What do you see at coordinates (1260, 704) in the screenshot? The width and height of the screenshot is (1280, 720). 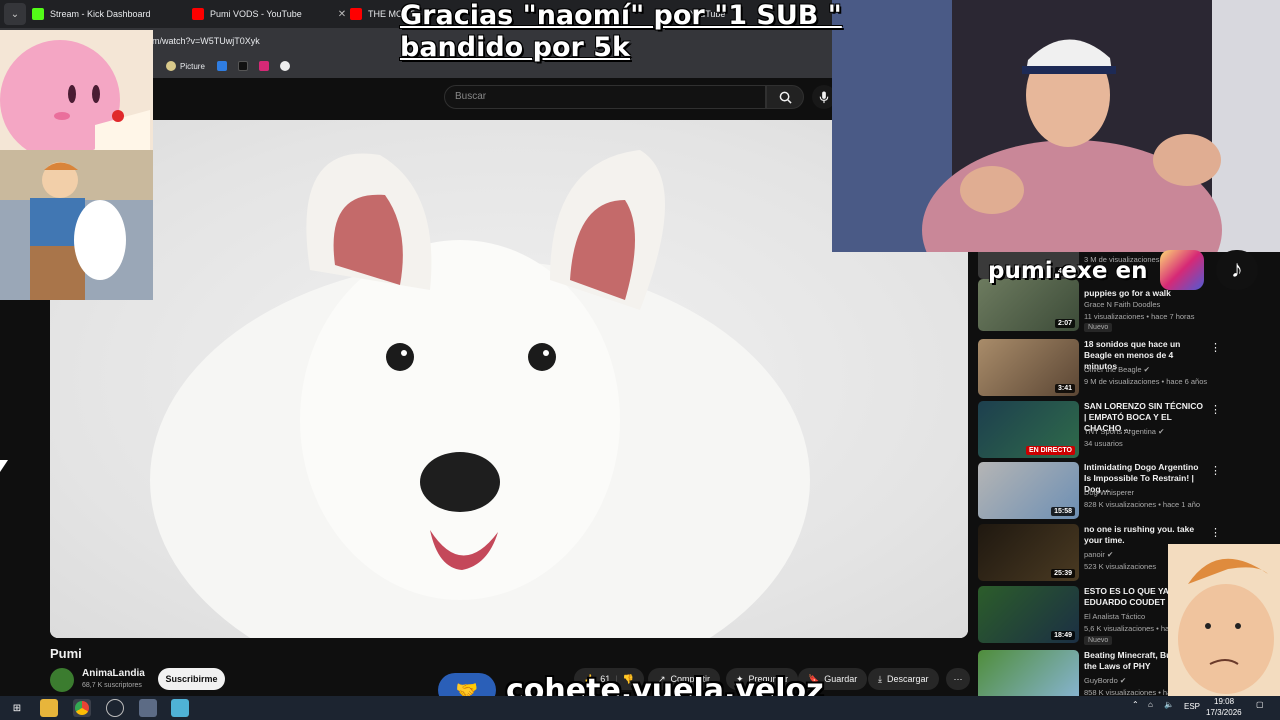 I see `notifications-icon: ▢` at bounding box center [1260, 704].